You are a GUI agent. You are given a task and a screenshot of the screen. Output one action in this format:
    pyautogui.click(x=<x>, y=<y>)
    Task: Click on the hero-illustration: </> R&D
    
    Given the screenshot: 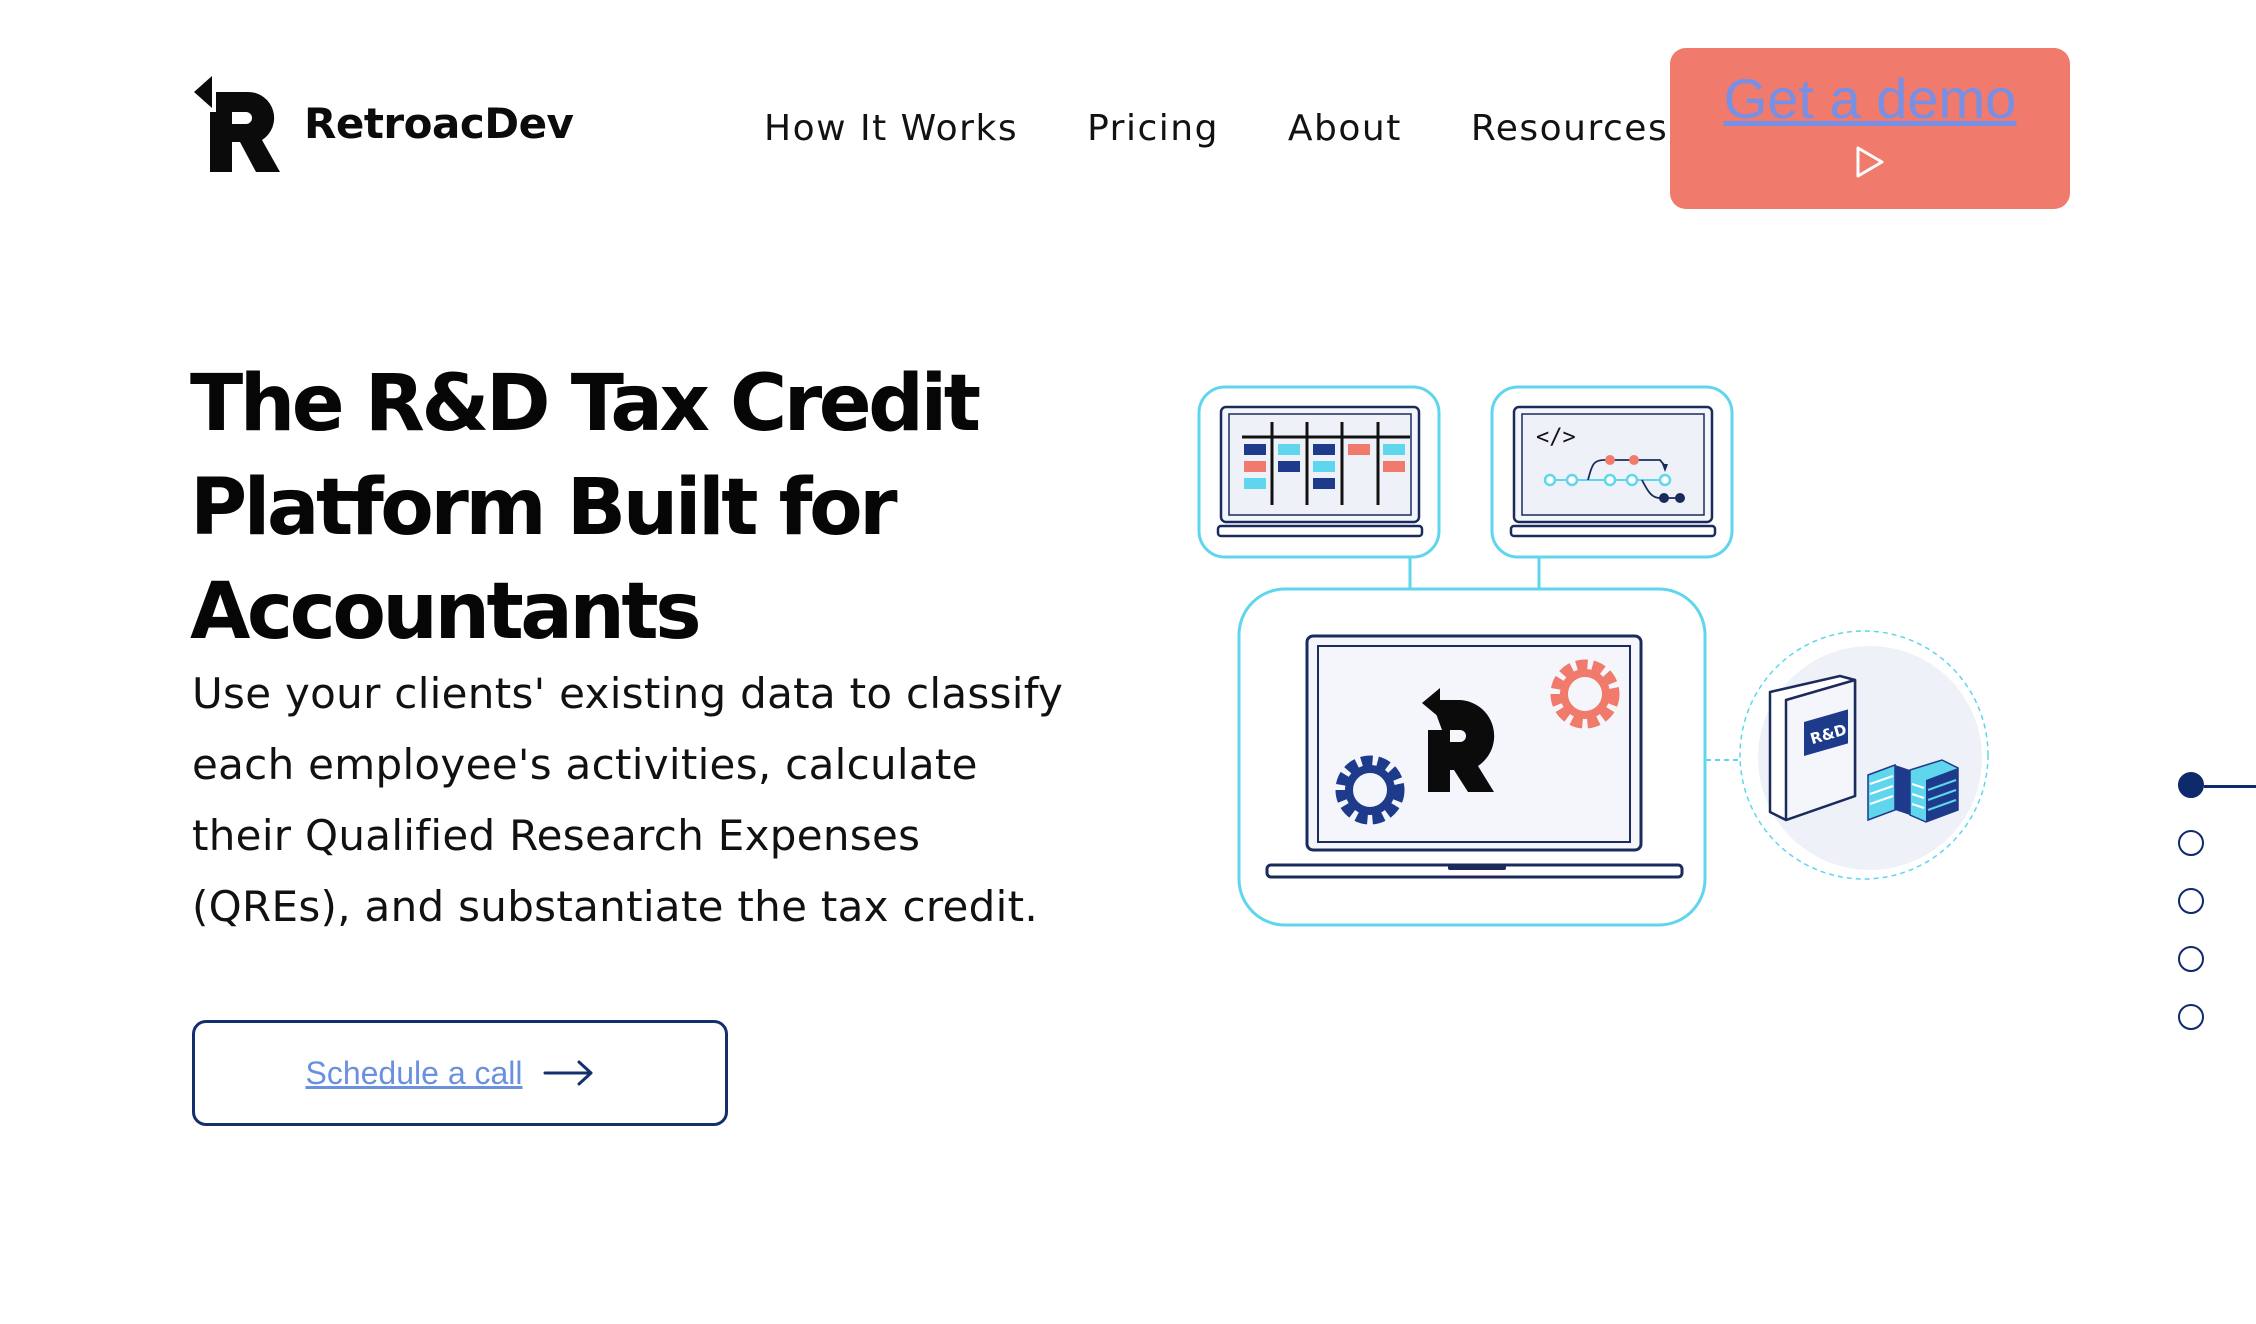 What is the action you would take?
    pyautogui.click(x=1593, y=656)
    